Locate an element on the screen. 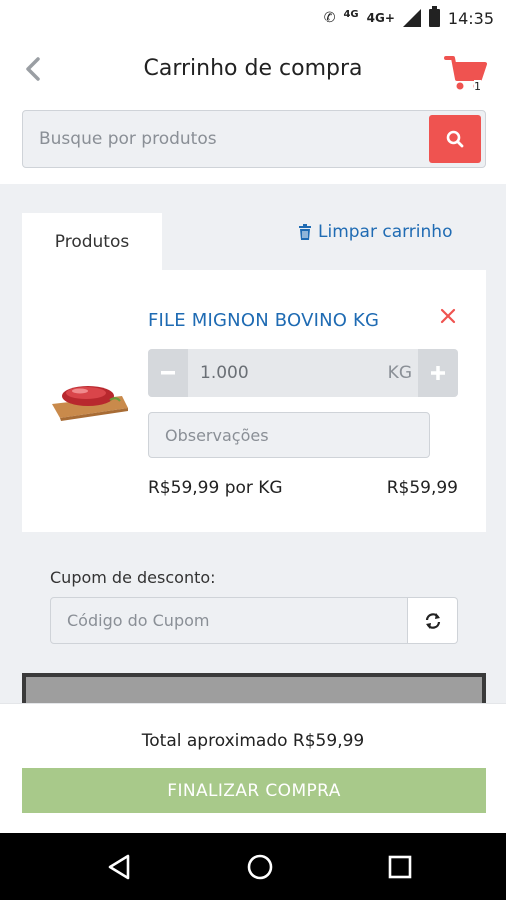 This screenshot has height=900, width=506. clear-cart-button: Limpar carrinho is located at coordinates (375, 232).